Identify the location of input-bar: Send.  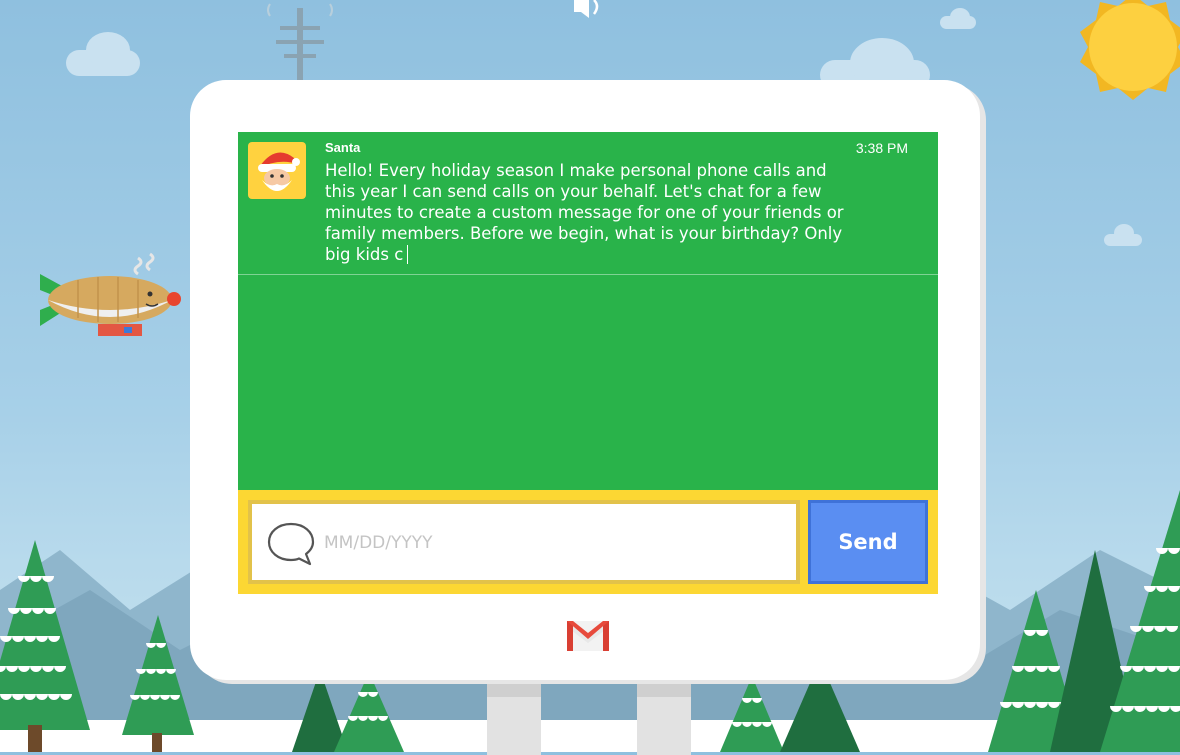
(588, 542).